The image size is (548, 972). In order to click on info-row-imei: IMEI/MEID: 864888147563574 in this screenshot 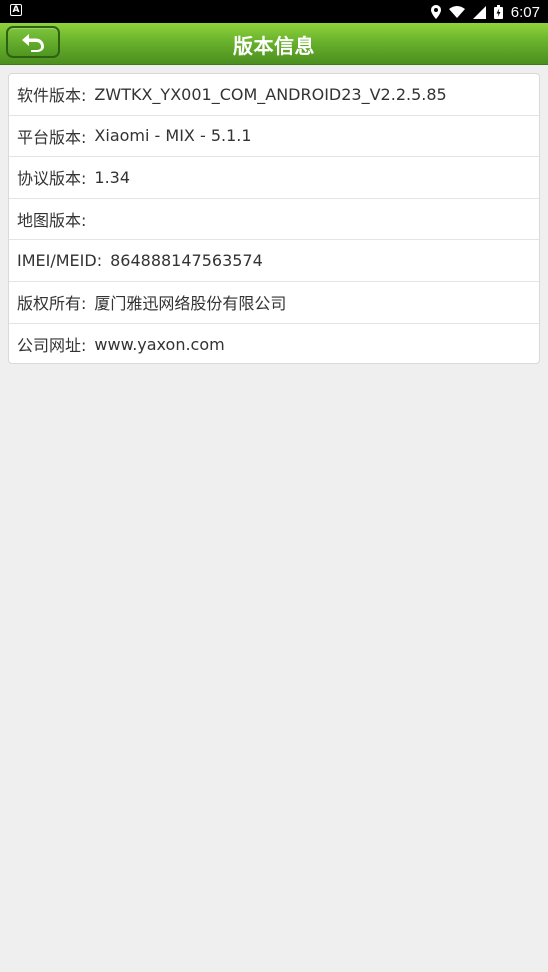, I will do `click(274, 261)`.